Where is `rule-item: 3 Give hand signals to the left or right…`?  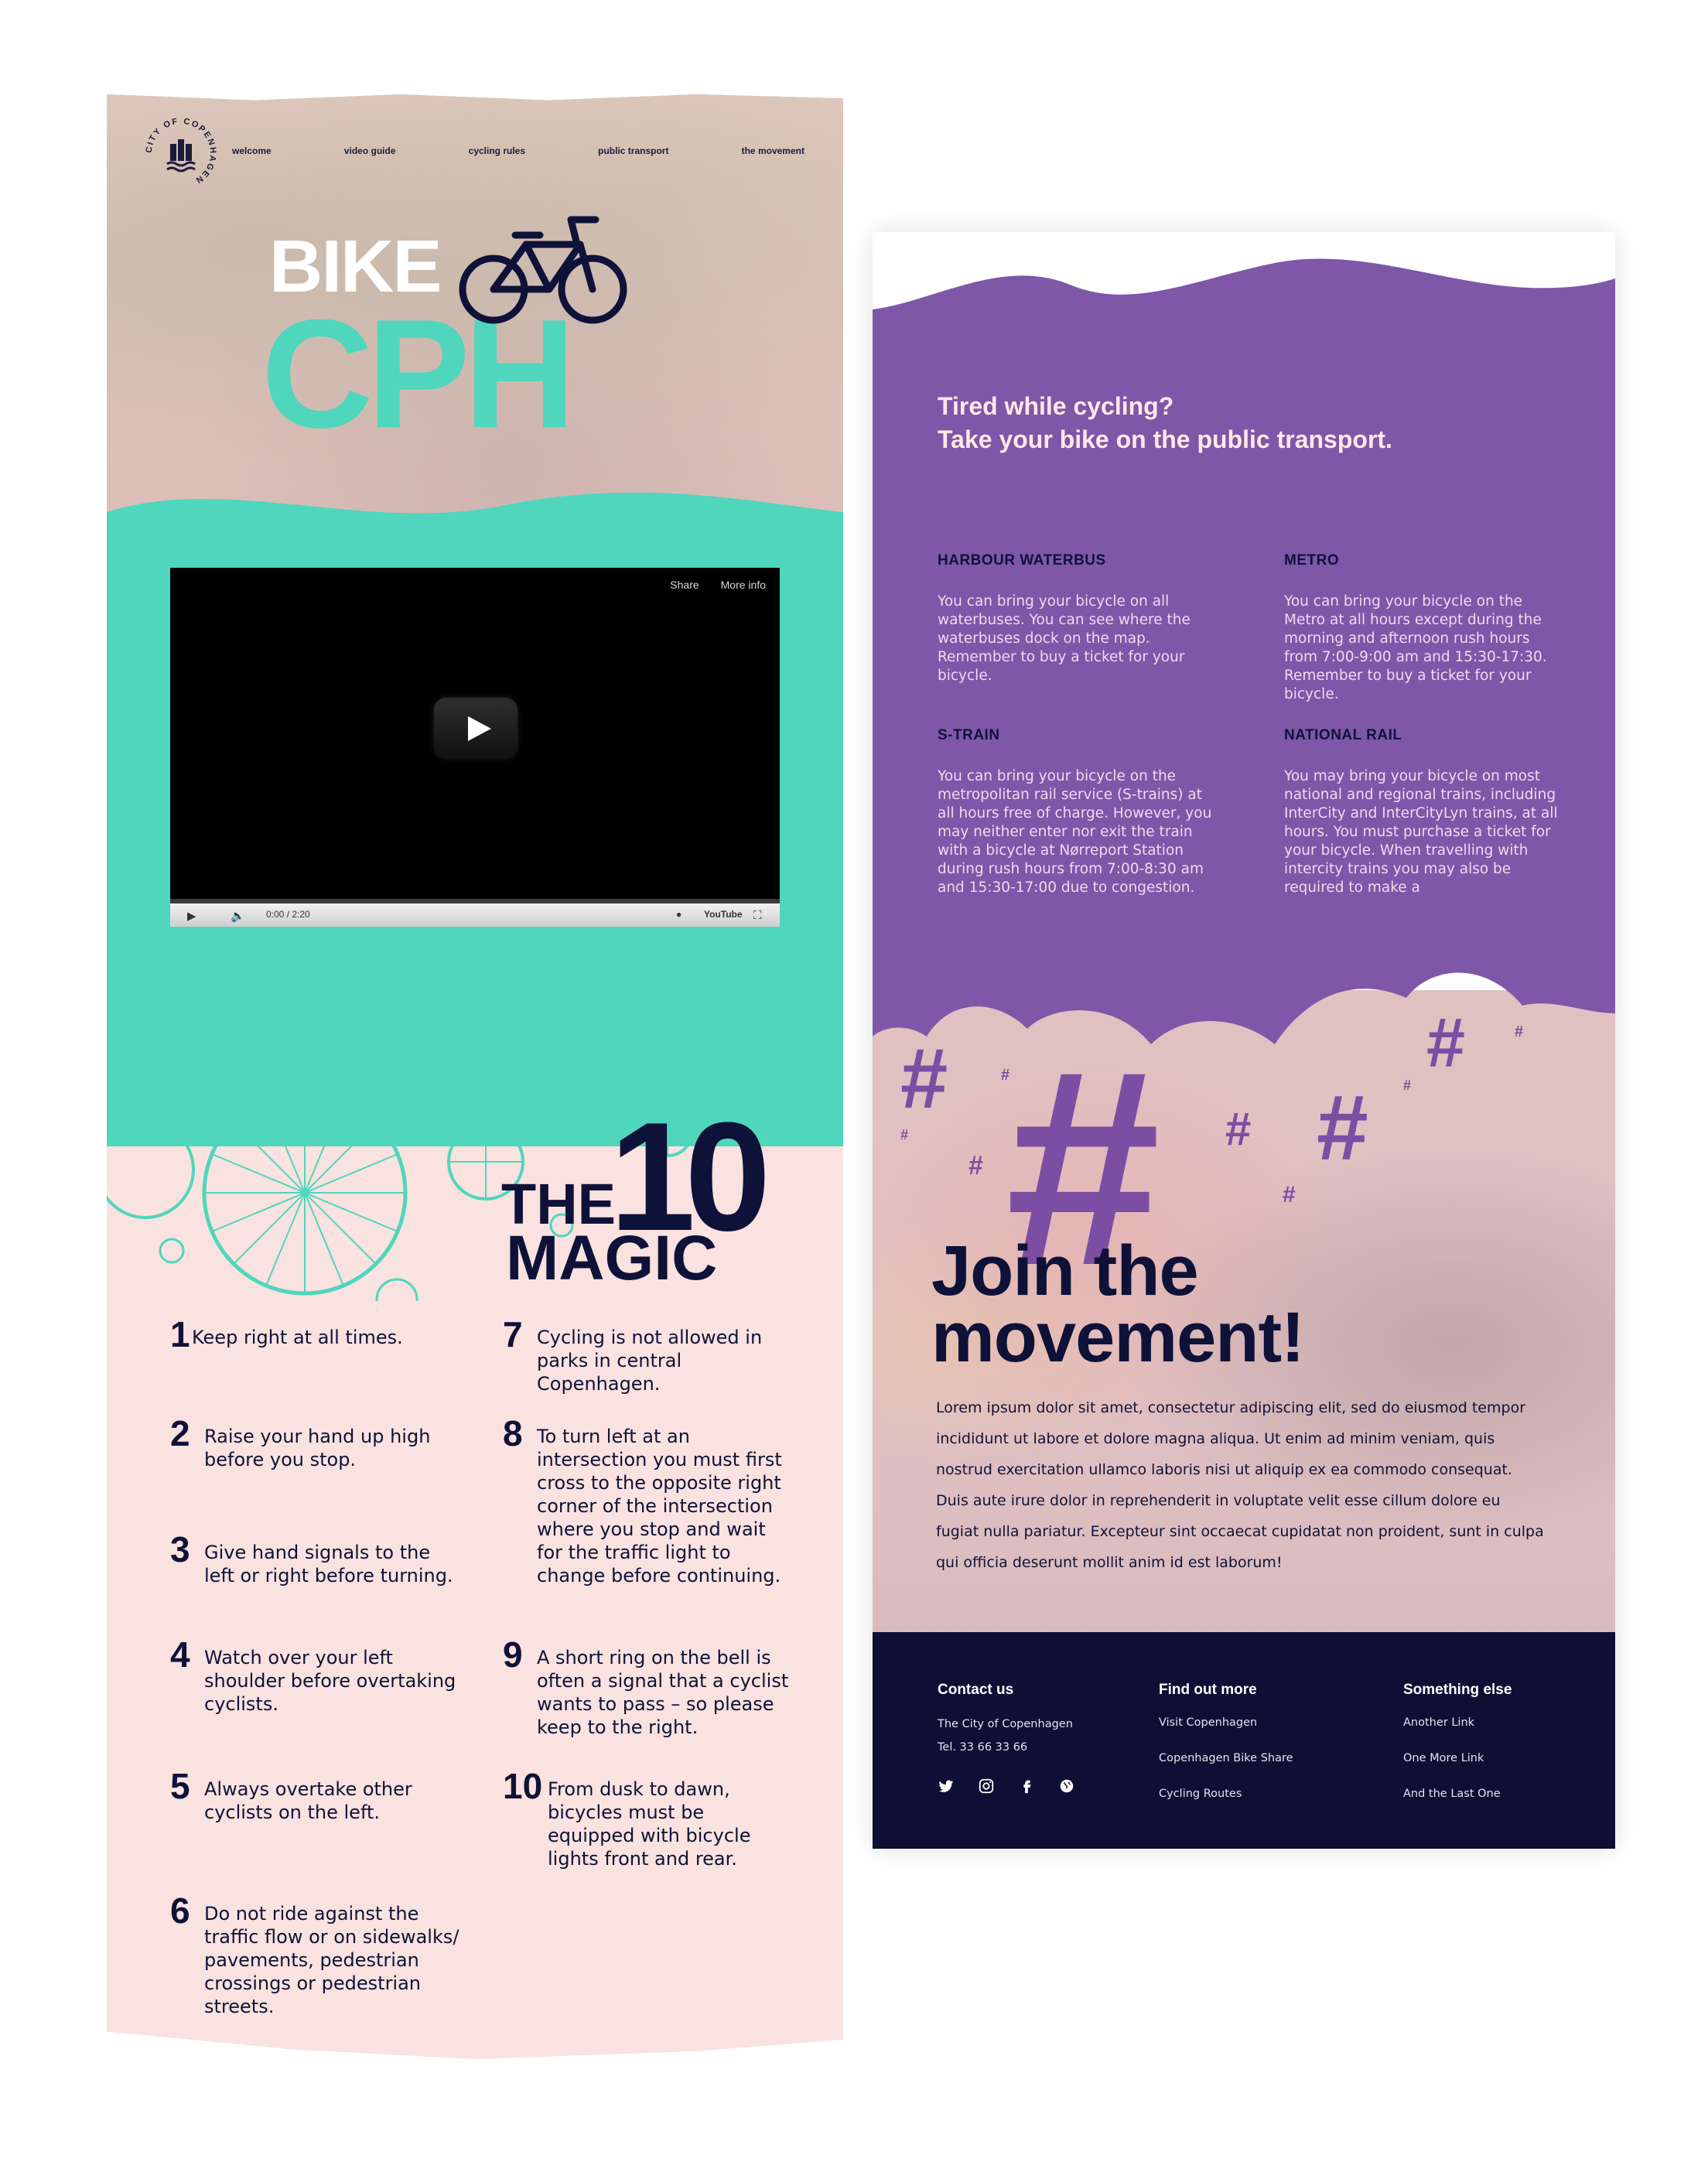 rule-item: 3 Give hand signals to the left or right… is located at coordinates (317, 1558).